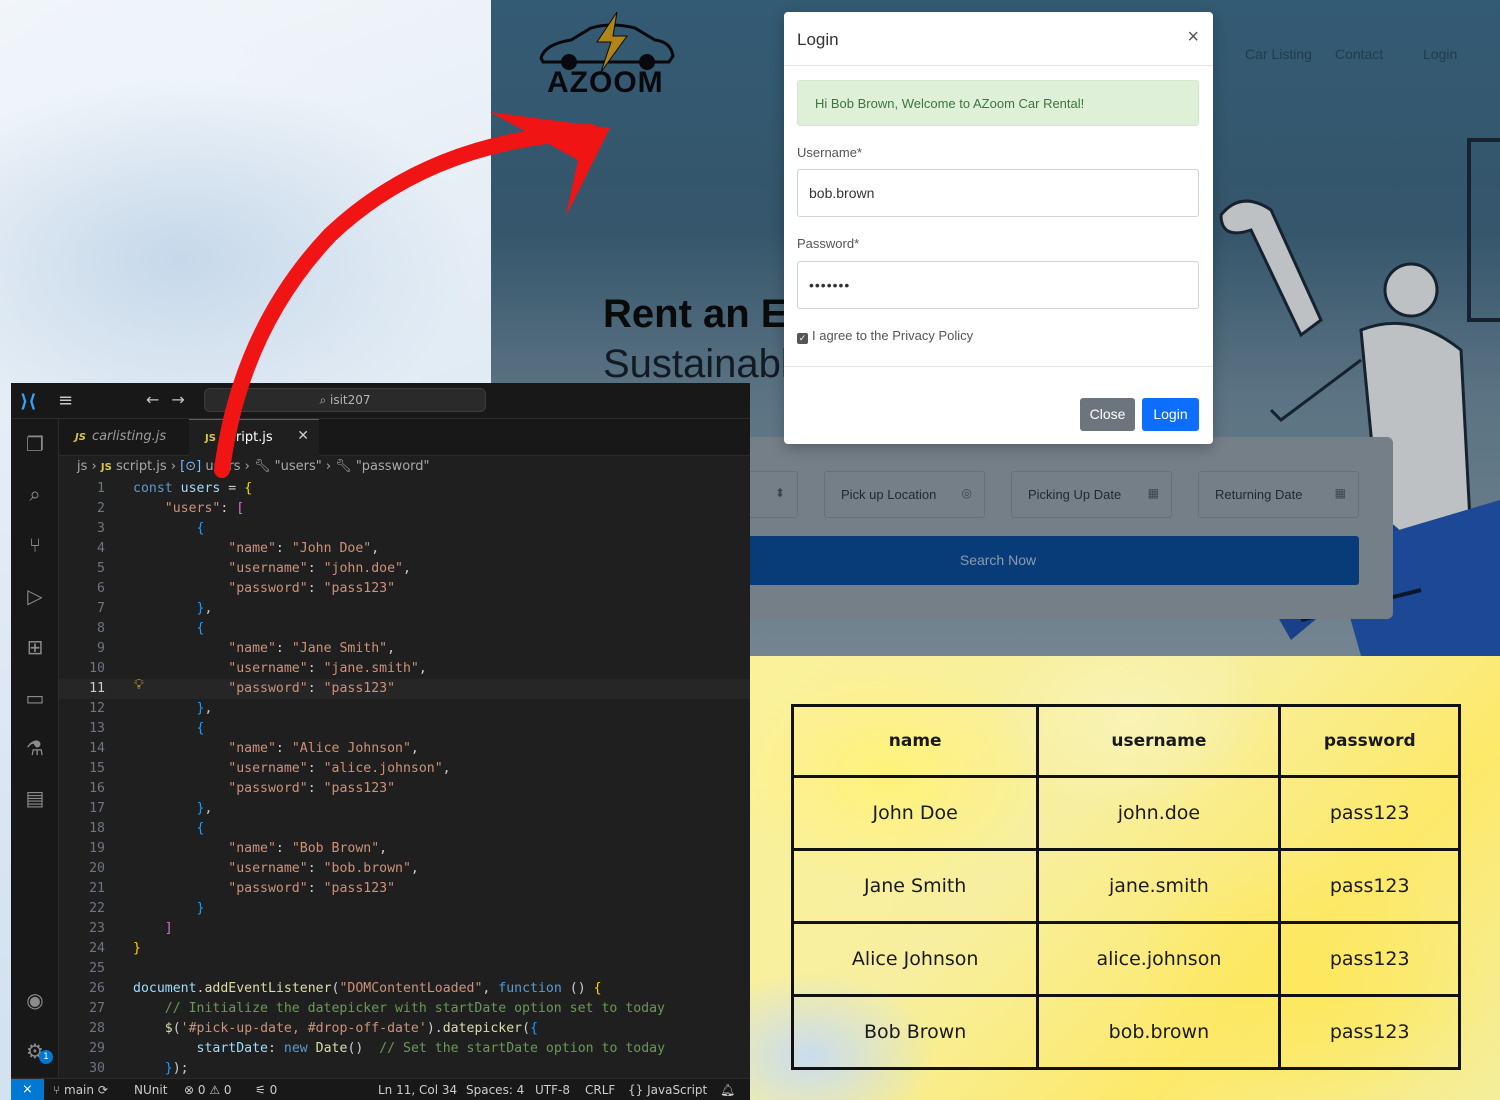  Describe the element at coordinates (183, 399) in the screenshot. I see `forward-arrow-icon: →` at that location.